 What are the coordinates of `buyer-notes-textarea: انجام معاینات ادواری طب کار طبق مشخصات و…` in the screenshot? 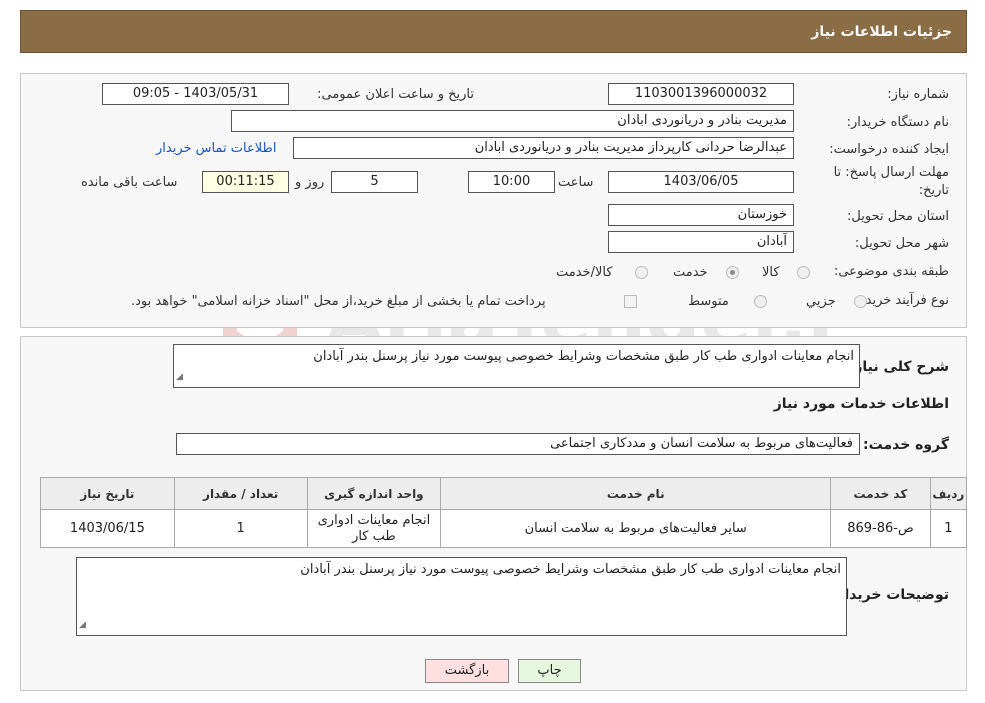 It's located at (461, 596).